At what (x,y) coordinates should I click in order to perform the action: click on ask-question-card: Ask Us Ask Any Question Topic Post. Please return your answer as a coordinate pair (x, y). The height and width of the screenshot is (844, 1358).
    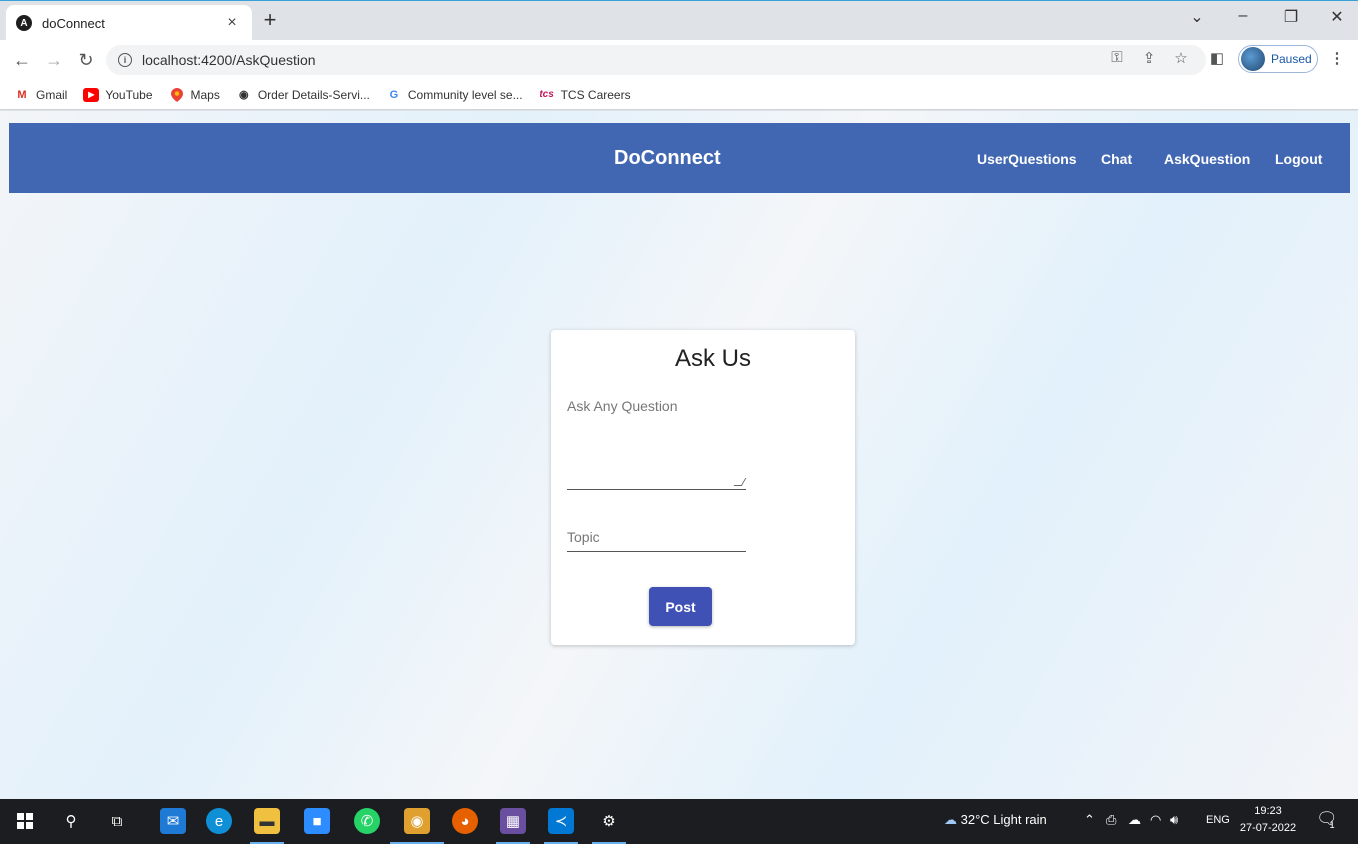
    Looking at the image, I should click on (703, 487).